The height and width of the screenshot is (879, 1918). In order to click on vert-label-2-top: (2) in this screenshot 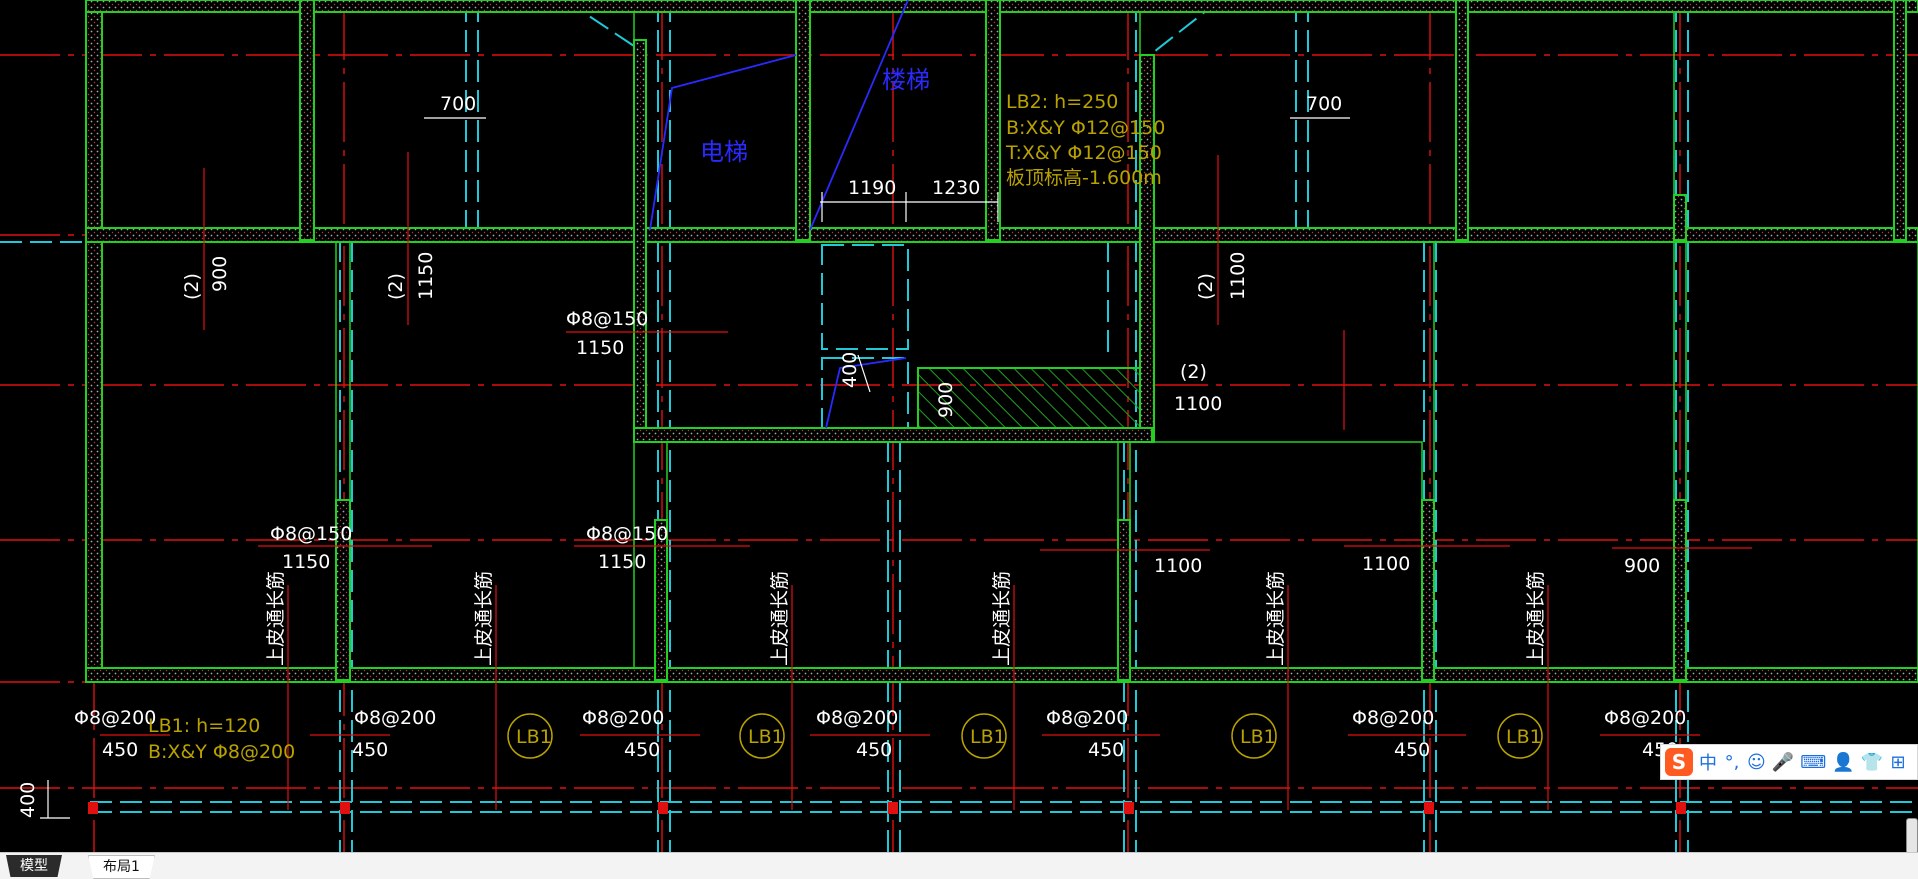, I will do `click(396, 286)`.